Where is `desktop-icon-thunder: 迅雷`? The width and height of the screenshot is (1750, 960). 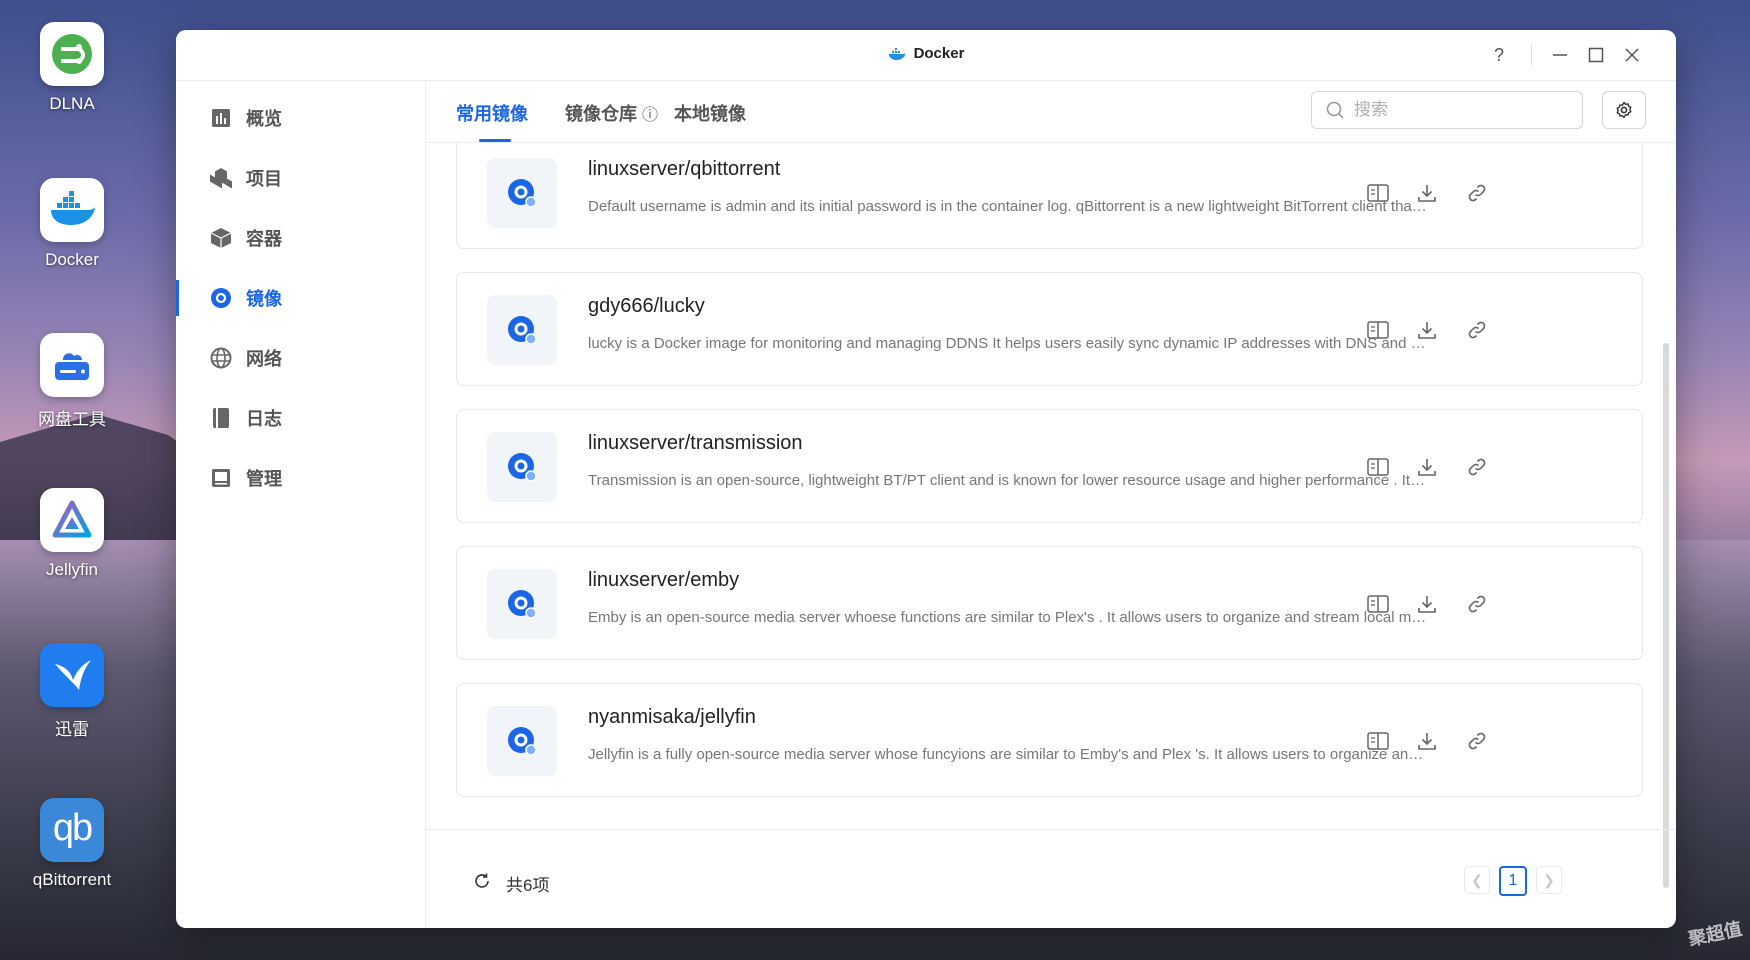
desktop-icon-thunder: 迅雷 is located at coordinates (72, 691).